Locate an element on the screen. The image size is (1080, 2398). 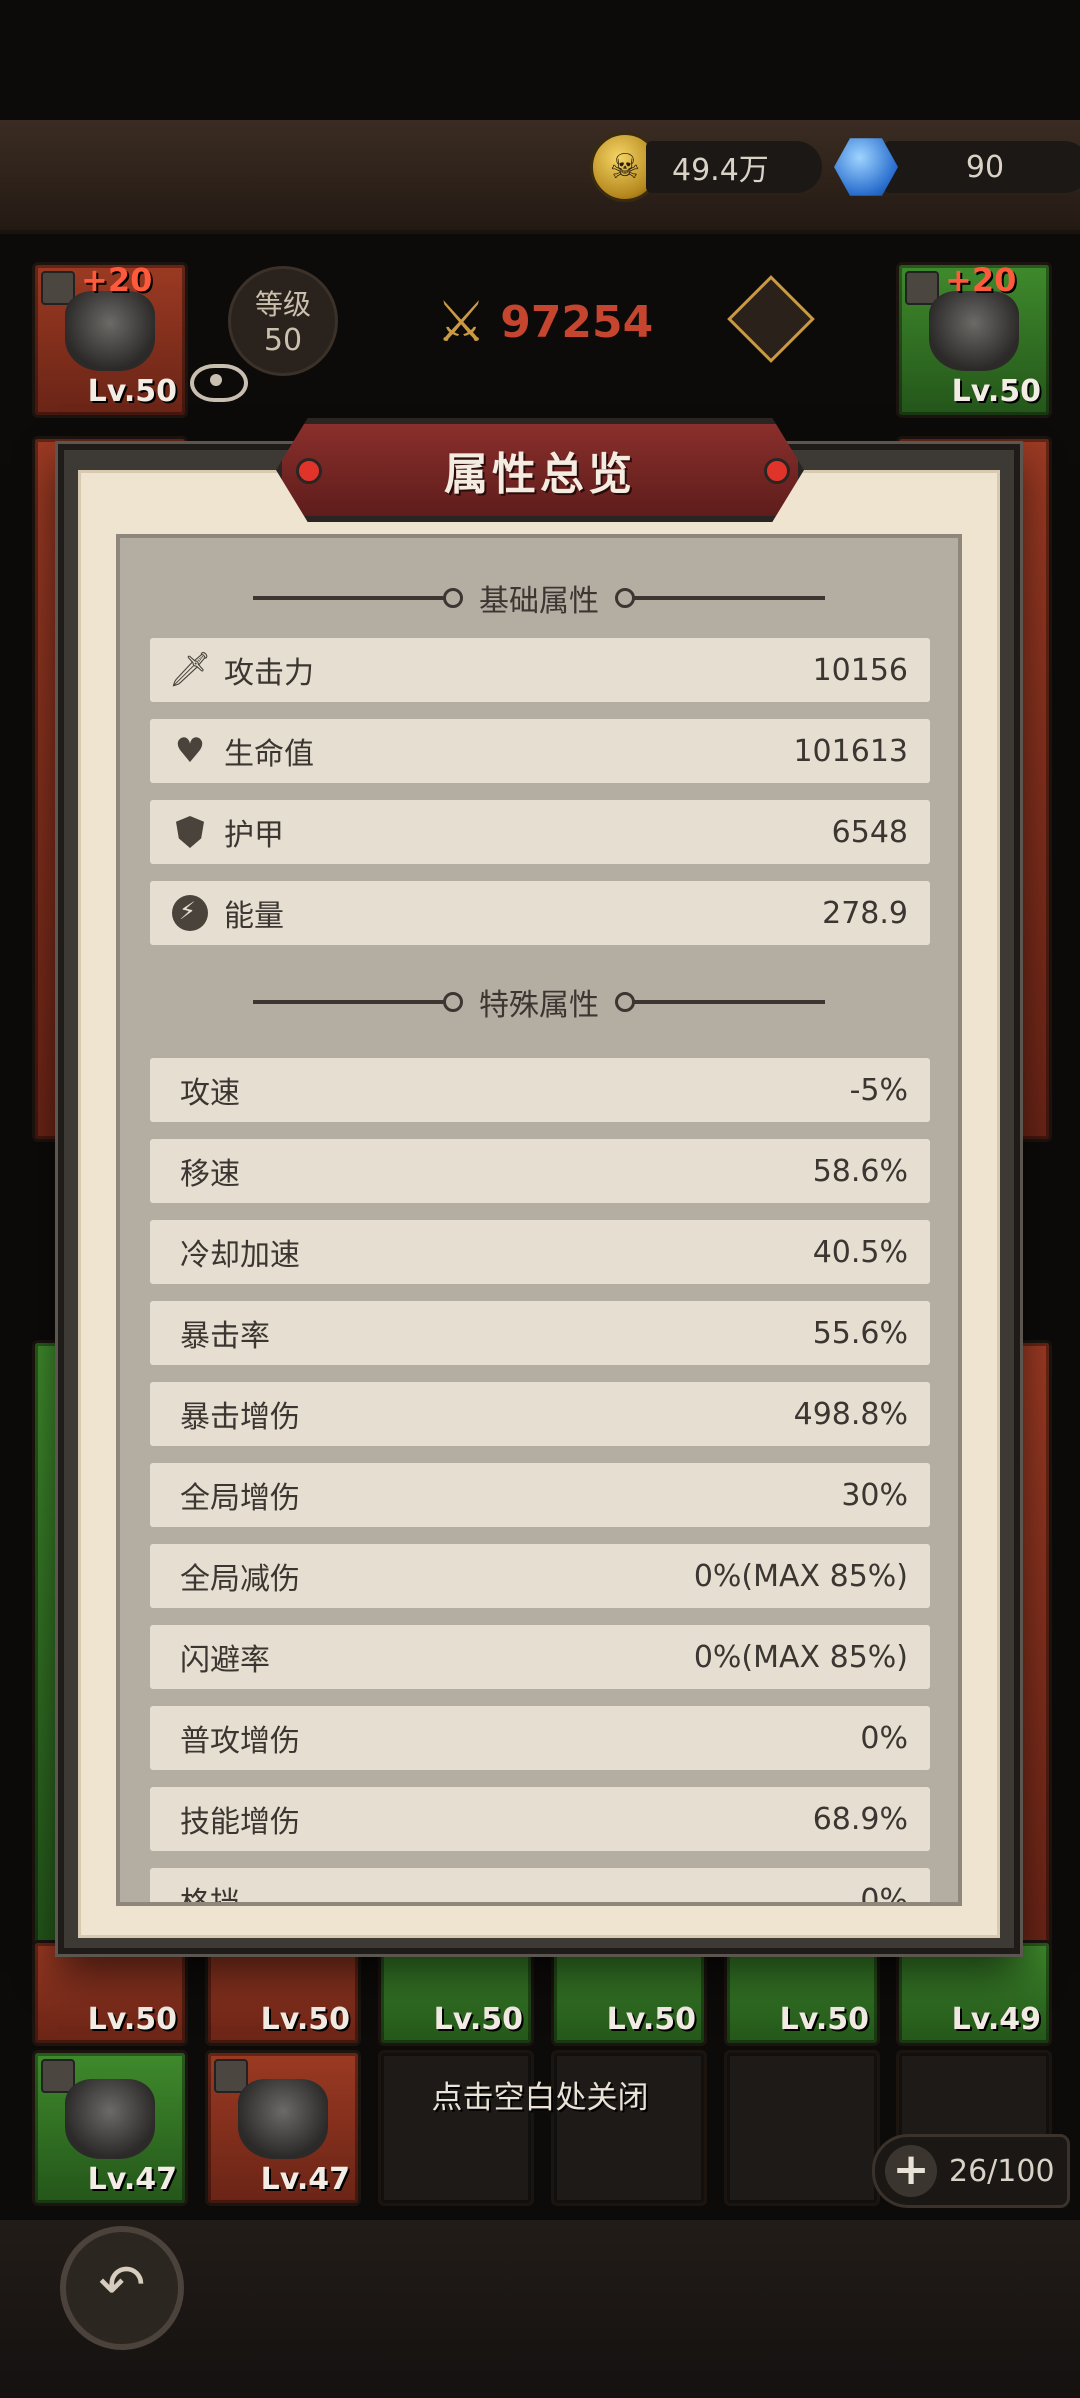
stat-row-attack-speed: 攻速 -5% is located at coordinates (540, 1090).